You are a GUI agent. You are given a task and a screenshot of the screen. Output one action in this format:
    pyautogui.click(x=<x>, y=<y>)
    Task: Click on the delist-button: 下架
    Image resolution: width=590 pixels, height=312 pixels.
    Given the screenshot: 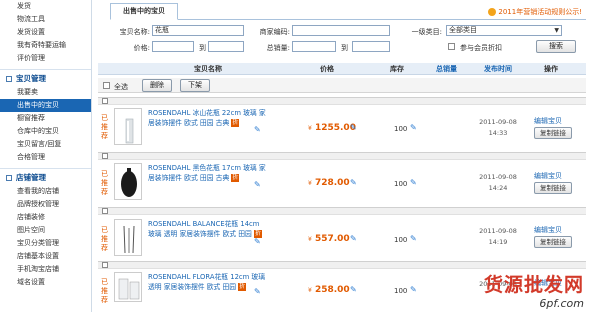 What is the action you would take?
    pyautogui.click(x=195, y=85)
    